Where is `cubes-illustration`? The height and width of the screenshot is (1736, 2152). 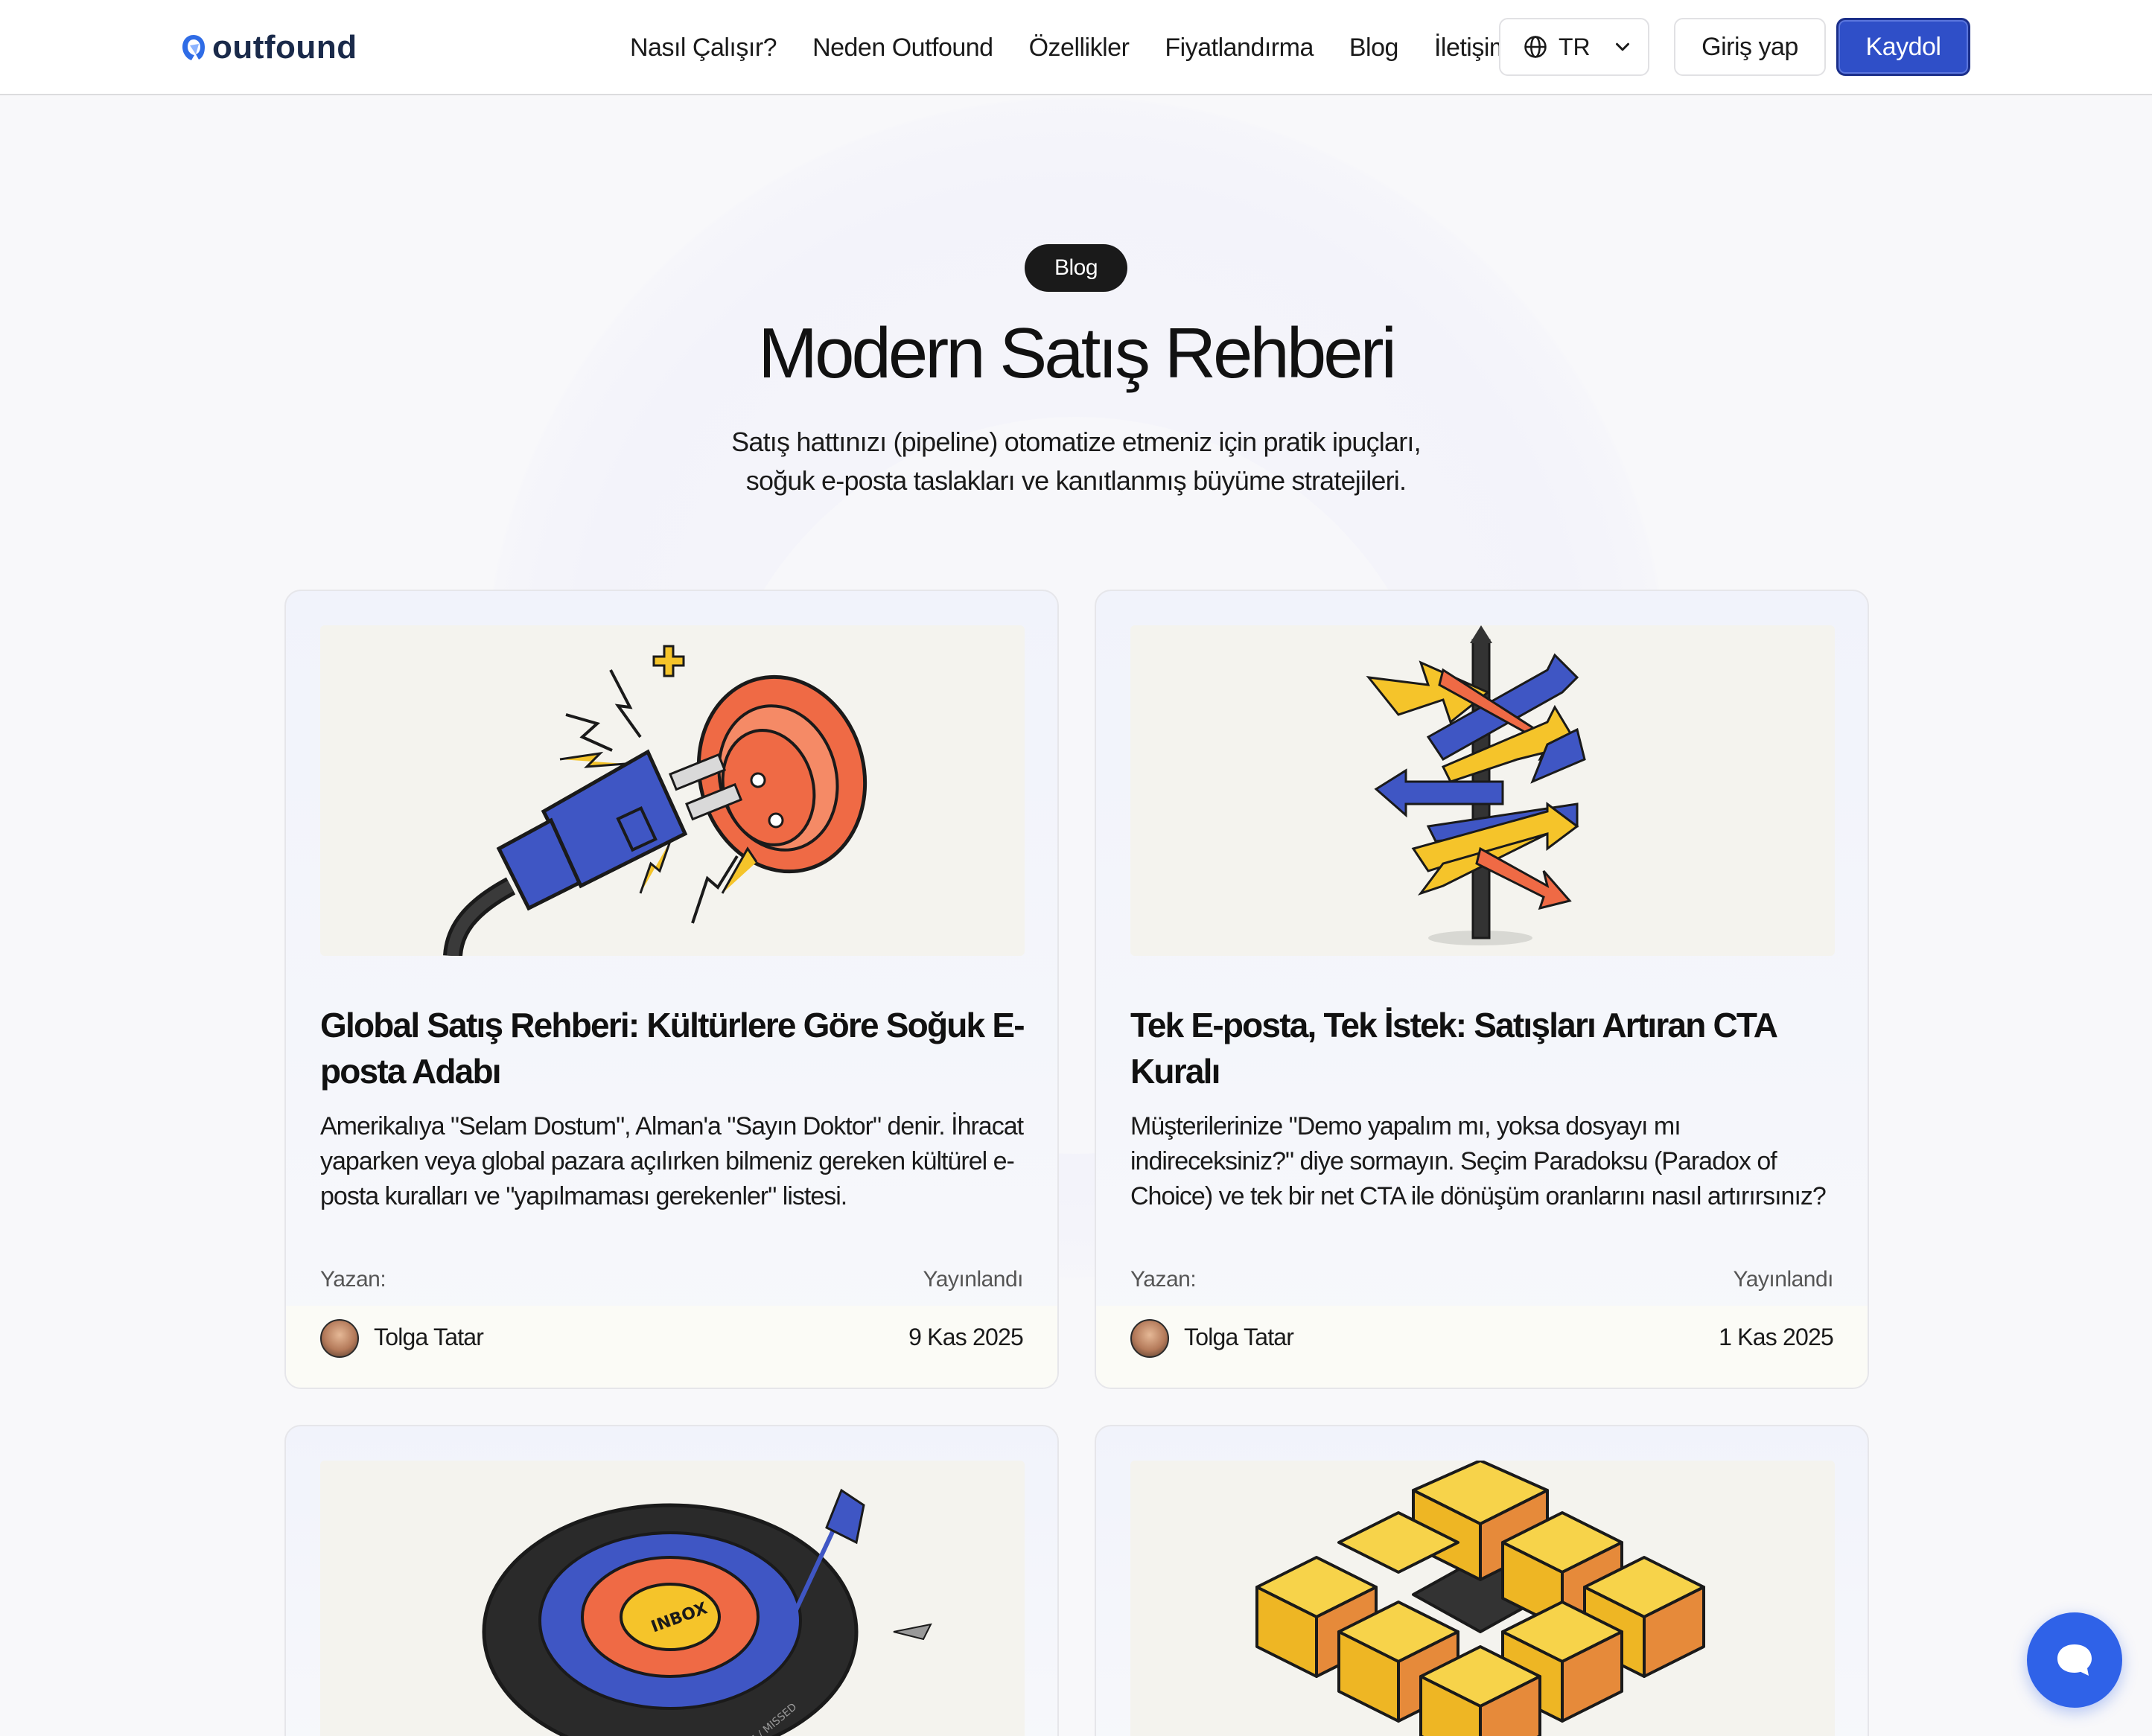
cubes-illustration is located at coordinates (1480, 1598).